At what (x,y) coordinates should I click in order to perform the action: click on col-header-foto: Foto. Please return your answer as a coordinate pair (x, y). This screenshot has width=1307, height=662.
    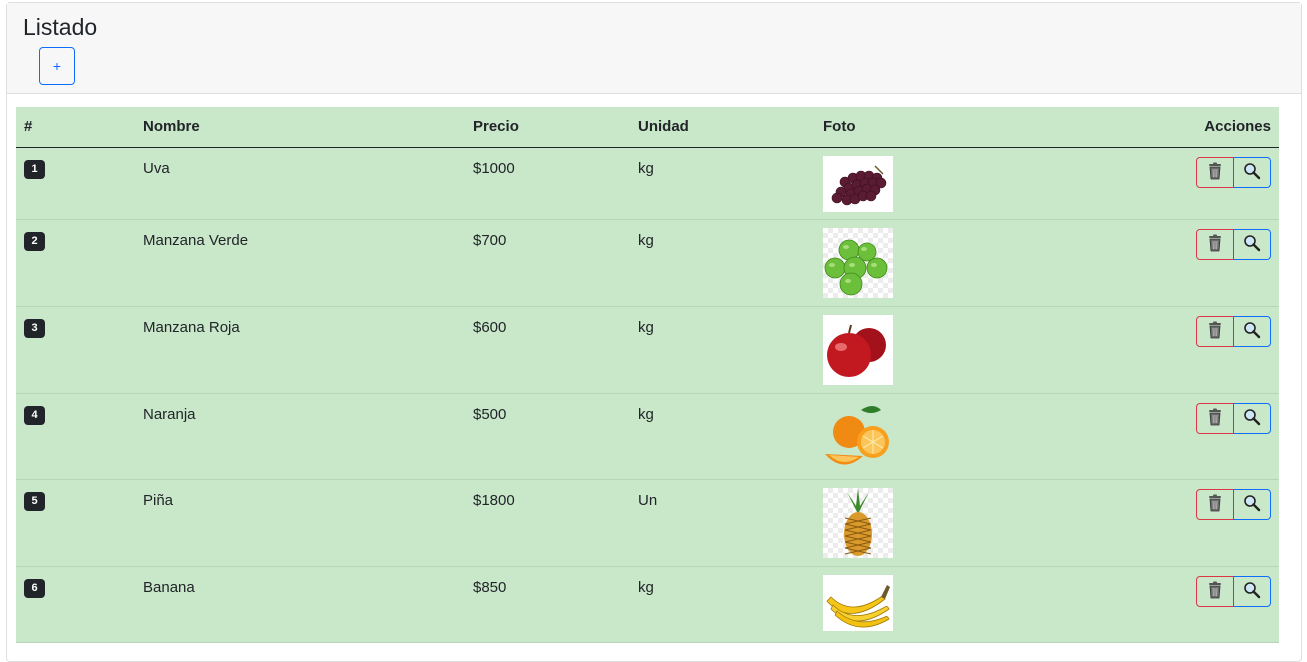
    Looking at the image, I should click on (927, 127).